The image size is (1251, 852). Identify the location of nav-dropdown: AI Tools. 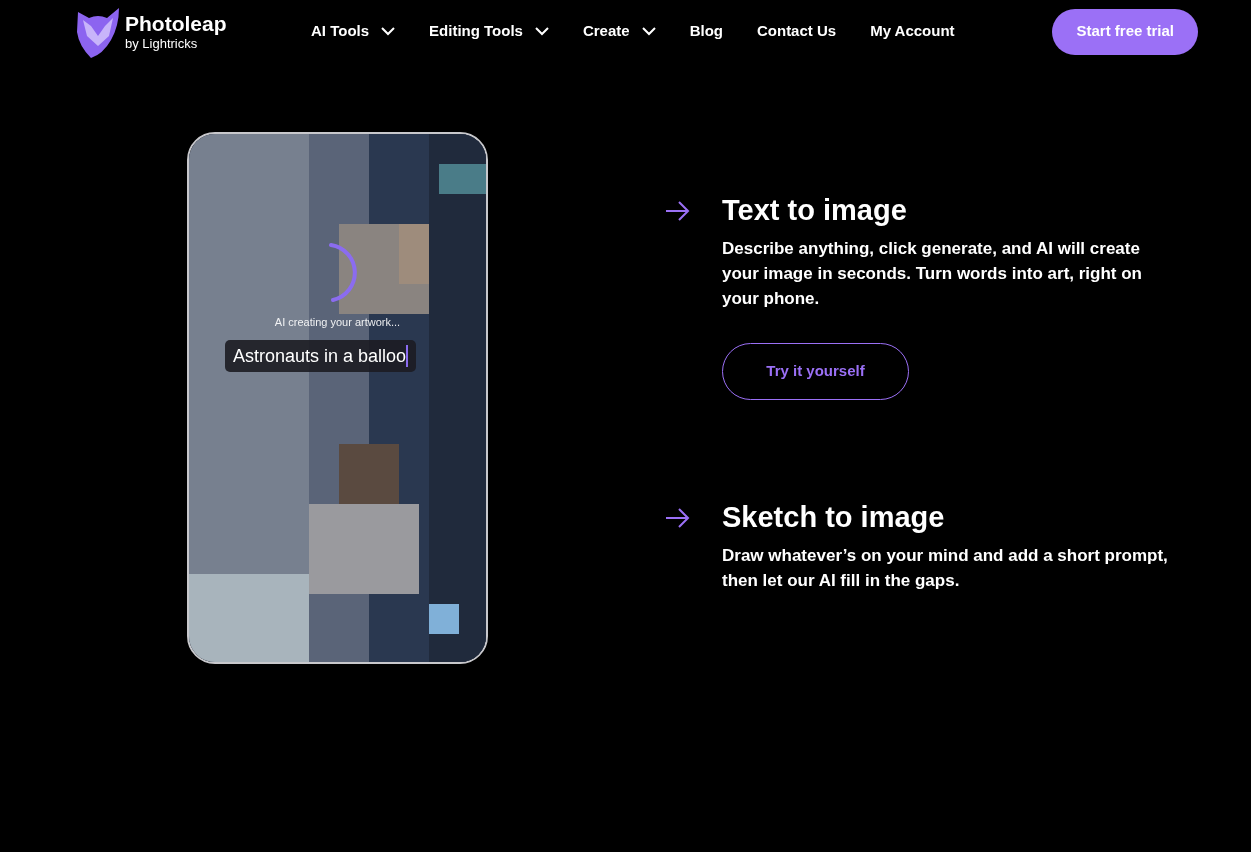
(353, 31).